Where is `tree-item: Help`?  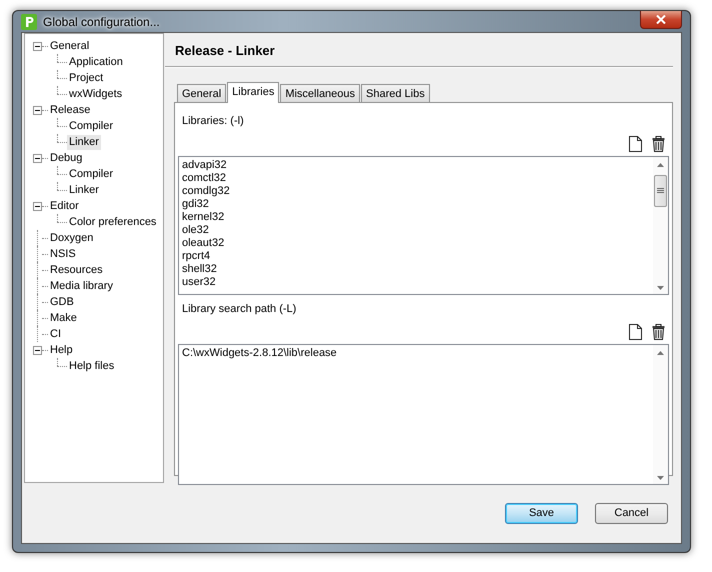 tree-item: Help is located at coordinates (61, 350).